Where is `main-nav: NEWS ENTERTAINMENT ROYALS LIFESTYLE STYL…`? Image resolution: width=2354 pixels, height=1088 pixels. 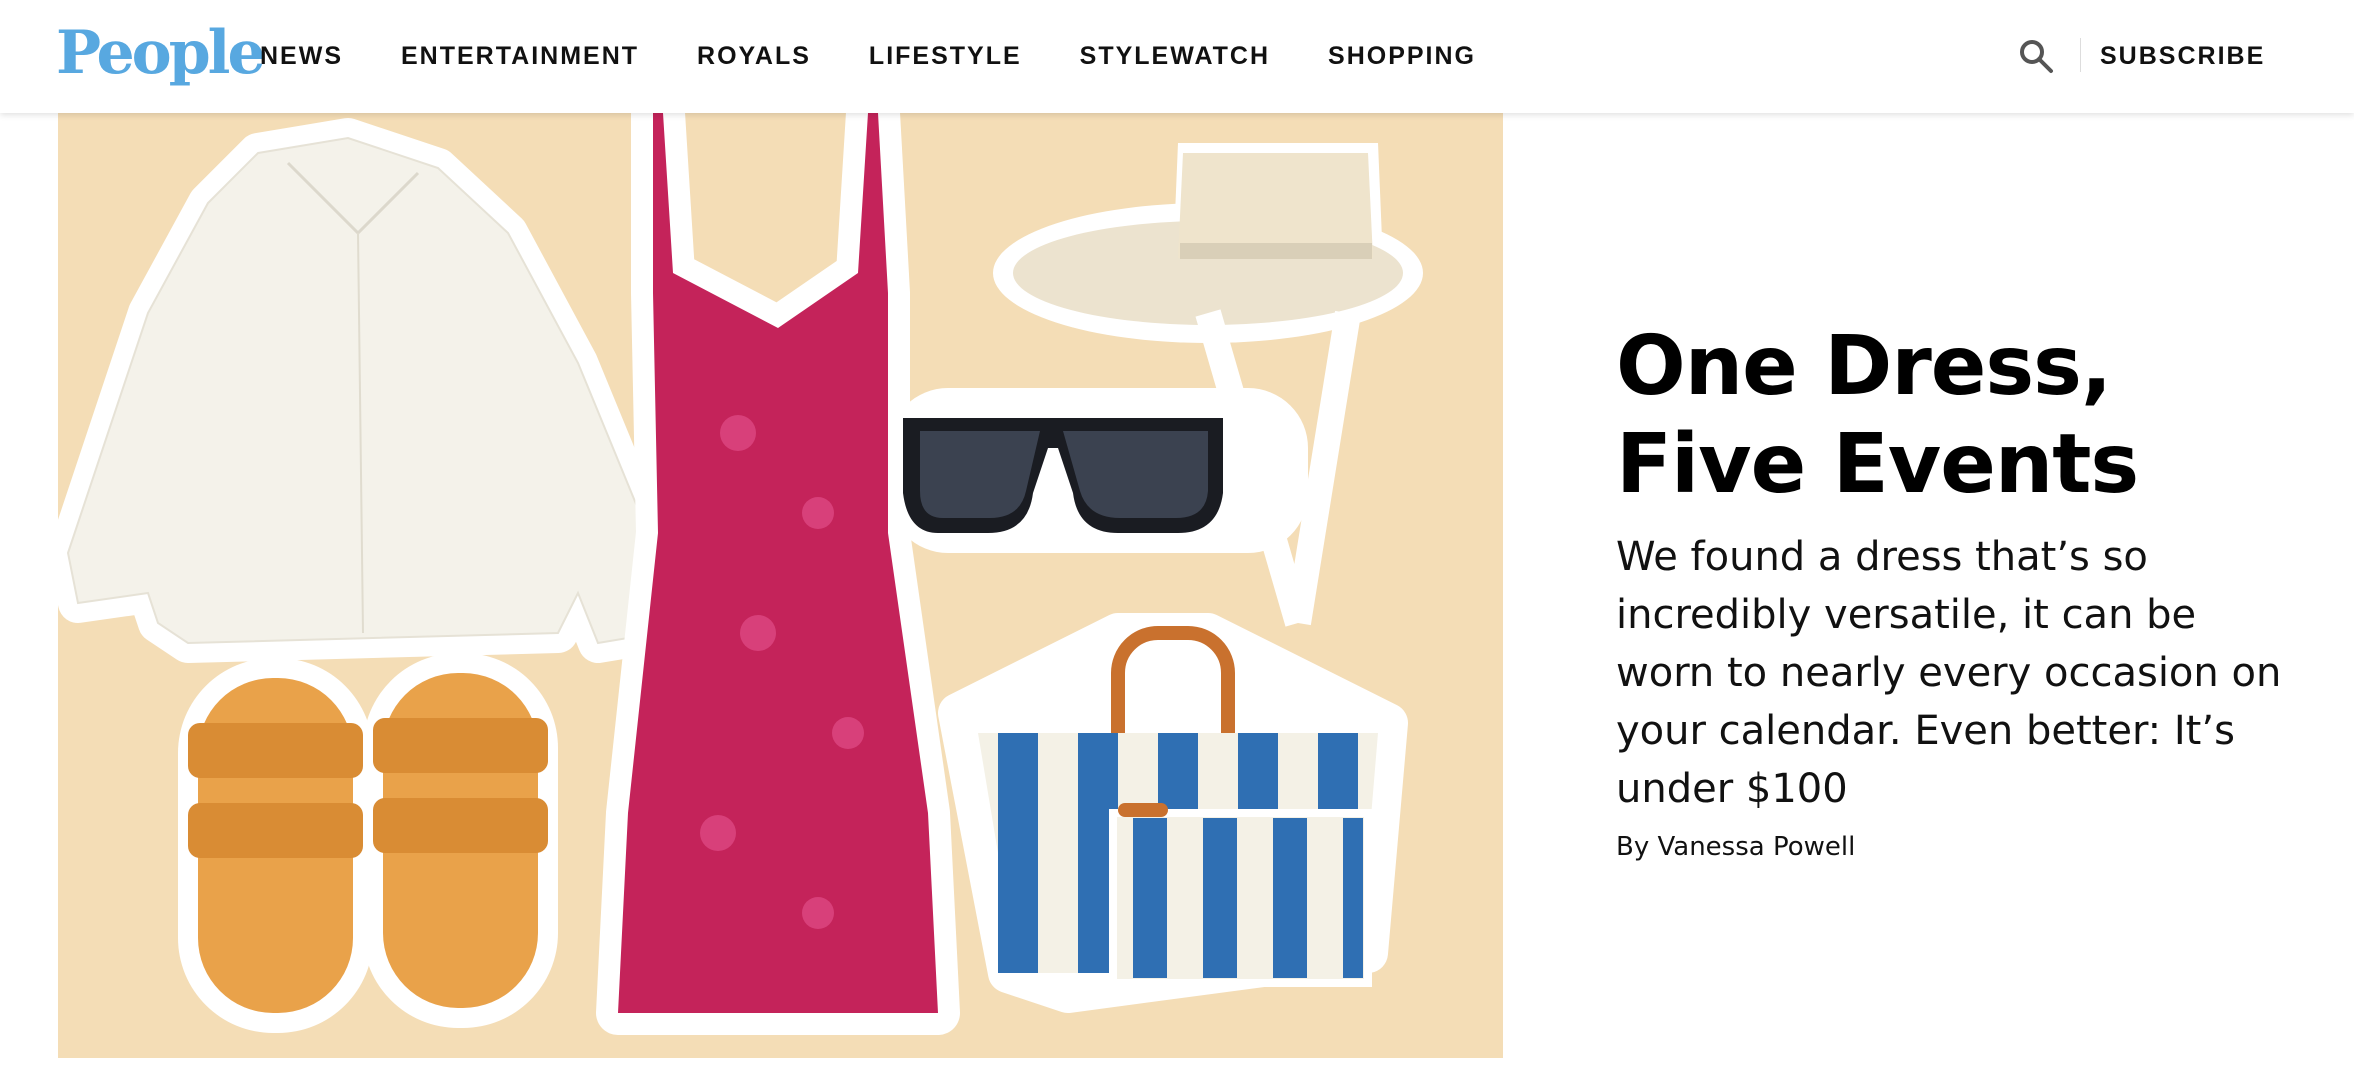
main-nav: NEWS ENTERTAINMENT ROYALS LIFESTYLE STYL… is located at coordinates (897, 56).